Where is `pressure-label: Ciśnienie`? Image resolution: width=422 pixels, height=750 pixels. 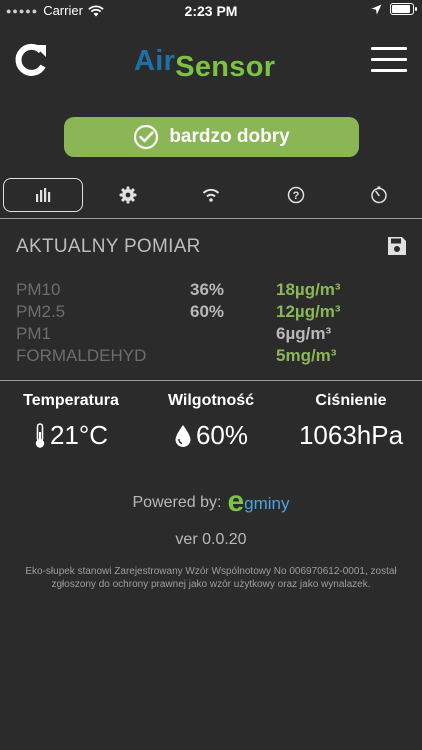
pressure-label: Ciśnienie is located at coordinates (351, 400).